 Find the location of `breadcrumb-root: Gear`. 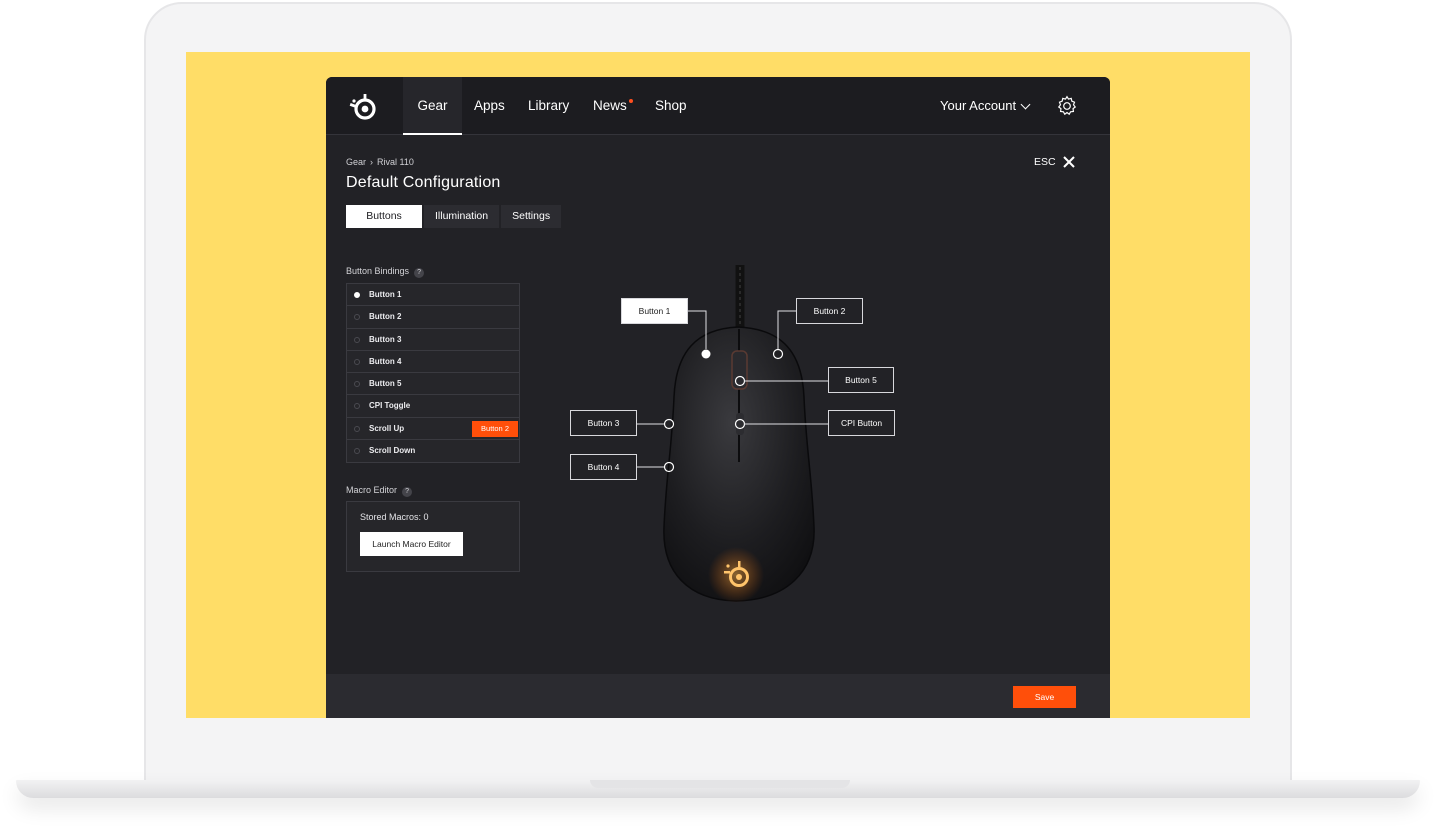

breadcrumb-root: Gear is located at coordinates (356, 162).